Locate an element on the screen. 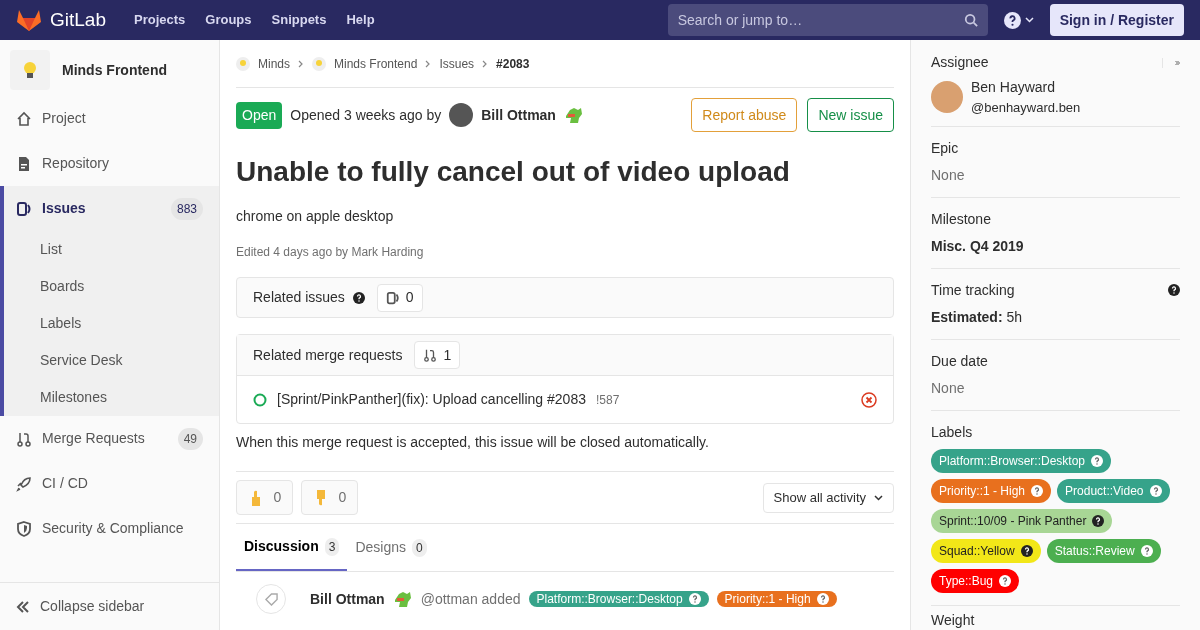  status-badge: Open is located at coordinates (259, 115).